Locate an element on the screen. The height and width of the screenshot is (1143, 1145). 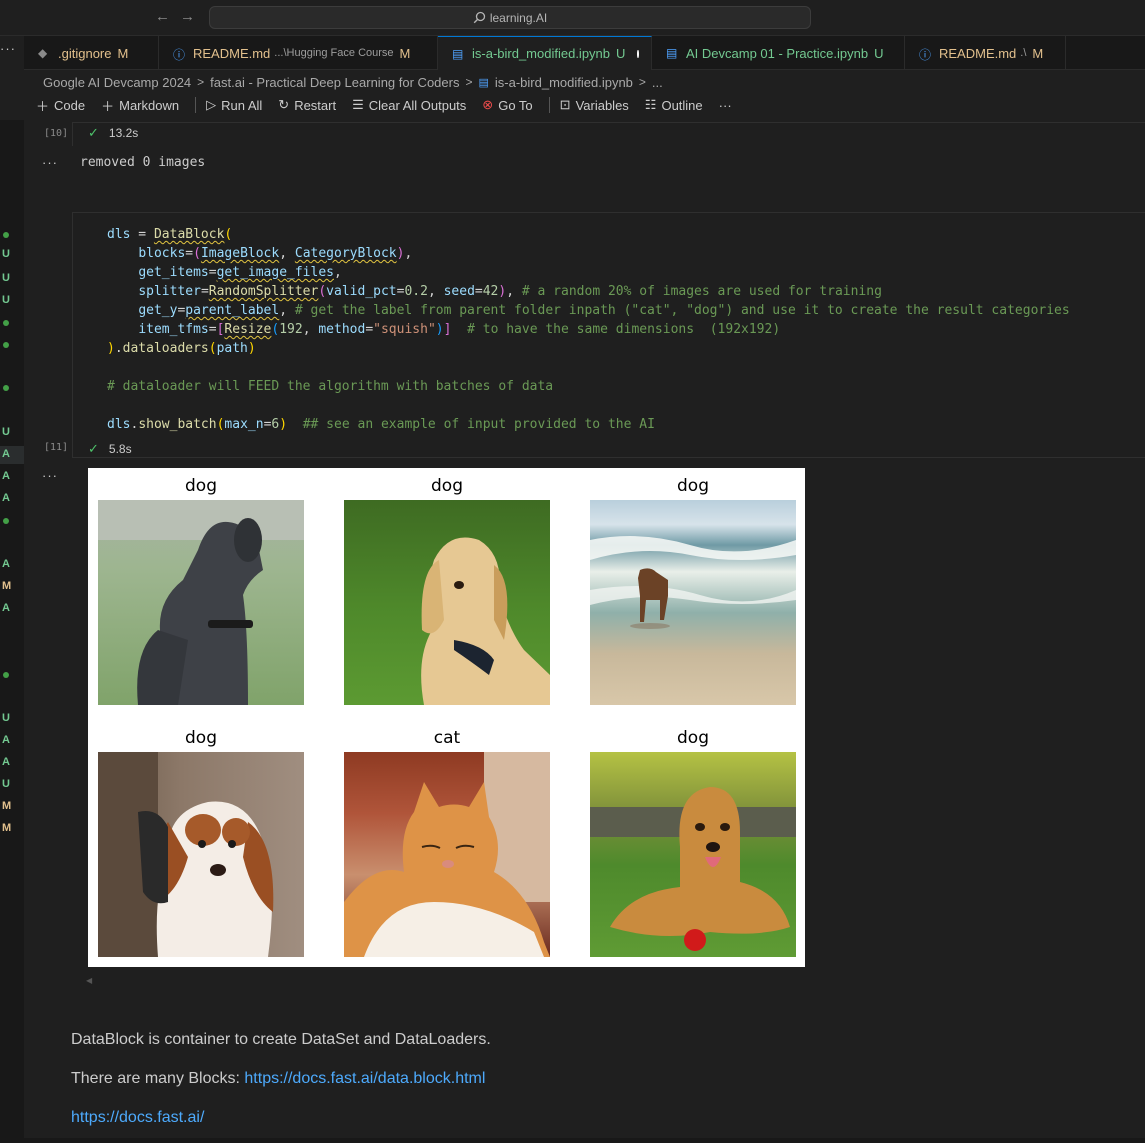
check-icon: ✓ is located at coordinates (93, 448).